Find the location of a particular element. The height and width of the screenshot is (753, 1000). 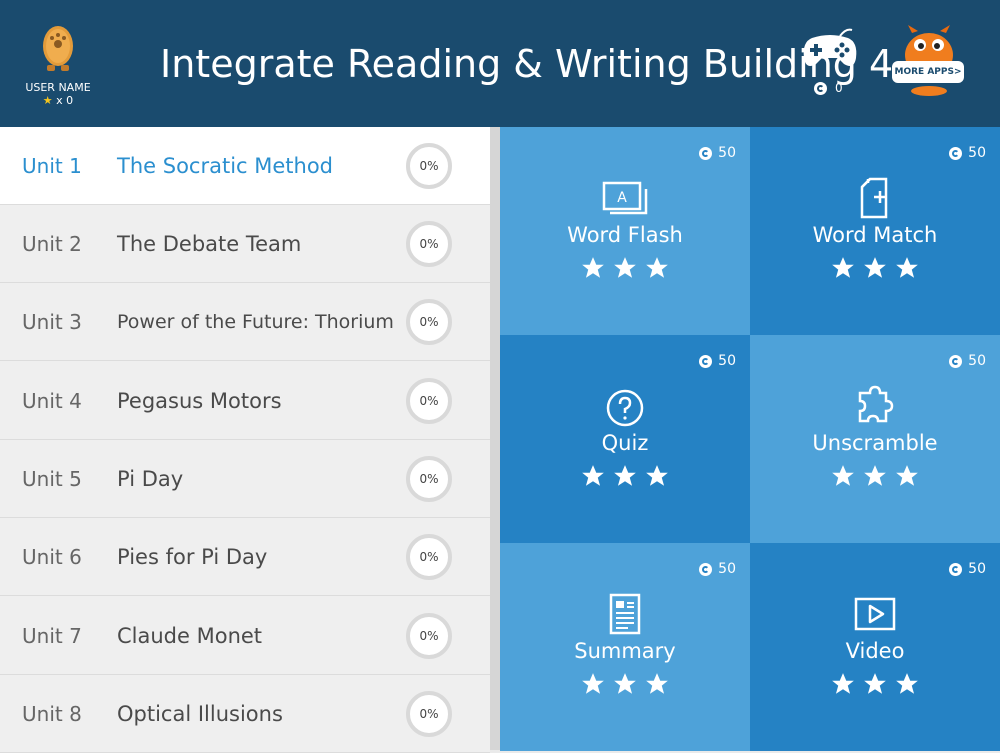

unit-title: Power of the Future: Thorium is located at coordinates (255, 322).